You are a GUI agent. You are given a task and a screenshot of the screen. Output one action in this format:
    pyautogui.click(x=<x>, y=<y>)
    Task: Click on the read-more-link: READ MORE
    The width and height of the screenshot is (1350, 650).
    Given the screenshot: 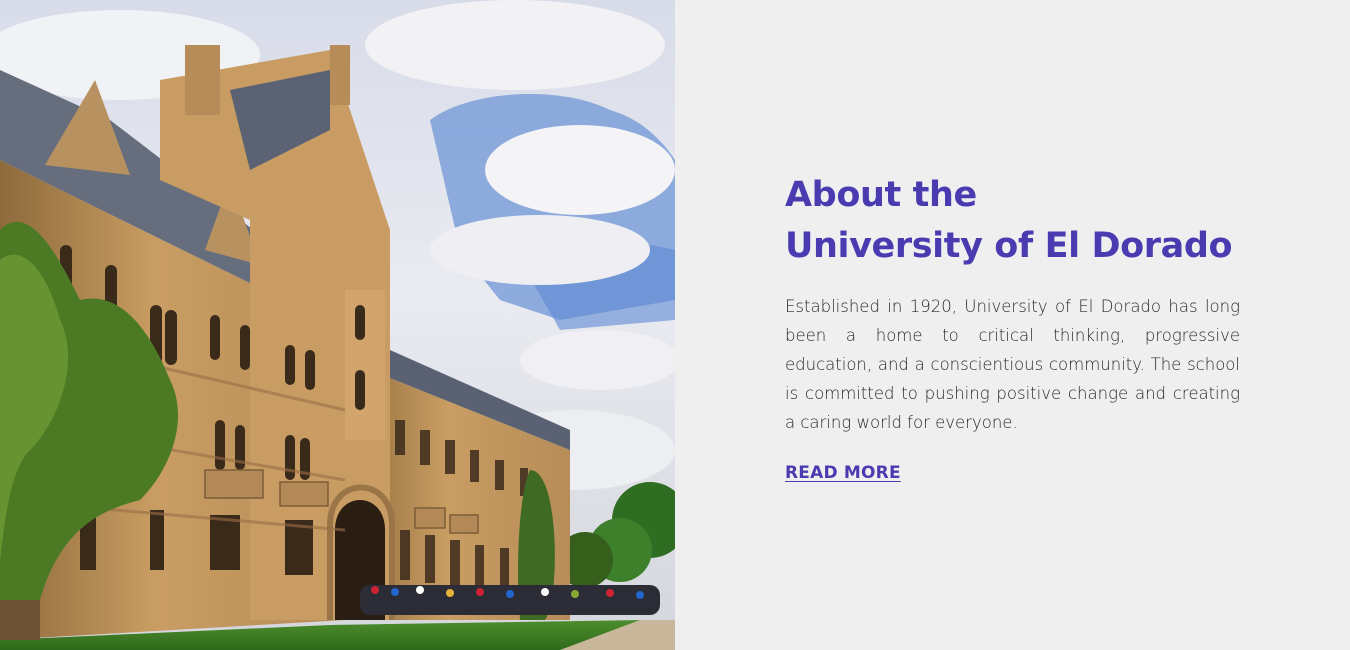 What is the action you would take?
    pyautogui.click(x=843, y=473)
    